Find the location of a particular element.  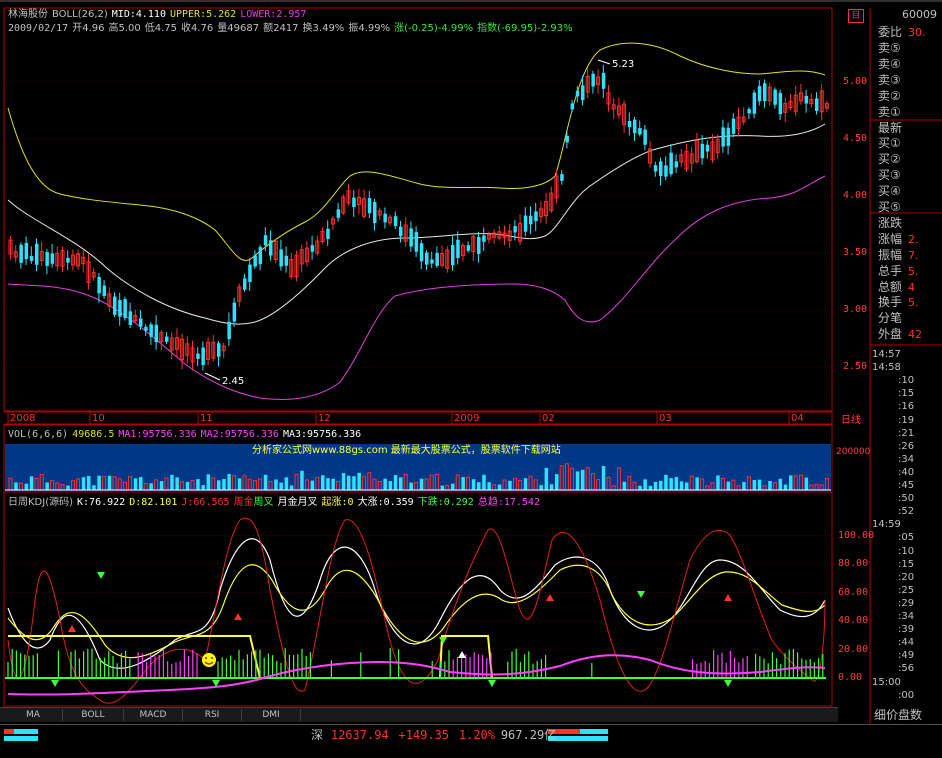

kdj-tick-label: 100.00 is located at coordinates (856, 535).